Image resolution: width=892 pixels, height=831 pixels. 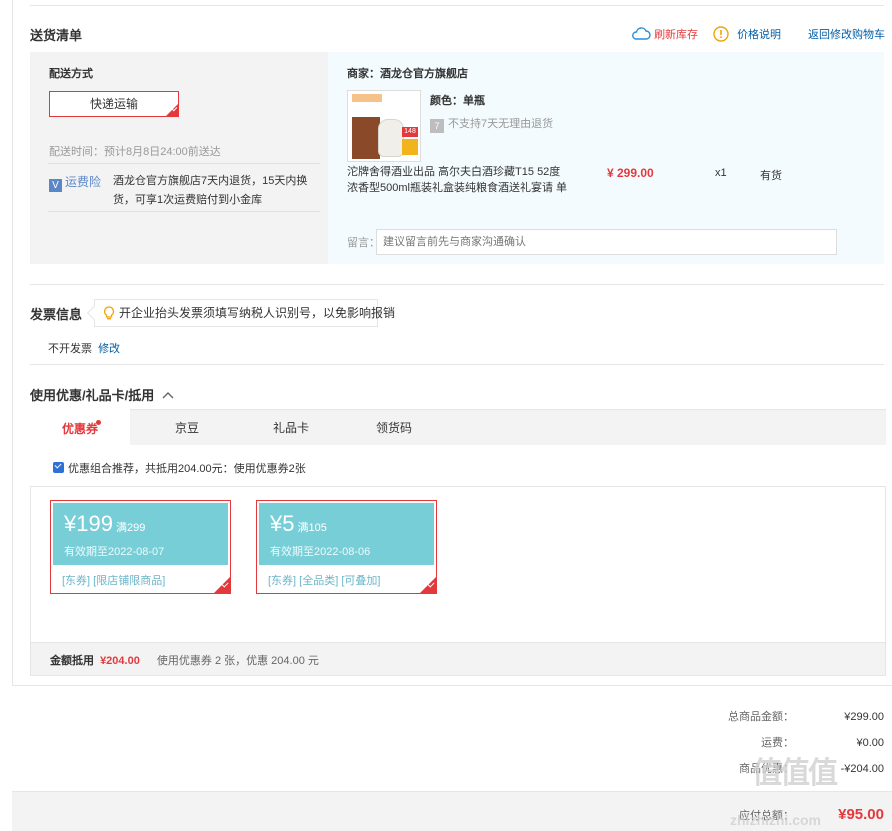 I want to click on gift-box-shape, so click(x=366, y=138).